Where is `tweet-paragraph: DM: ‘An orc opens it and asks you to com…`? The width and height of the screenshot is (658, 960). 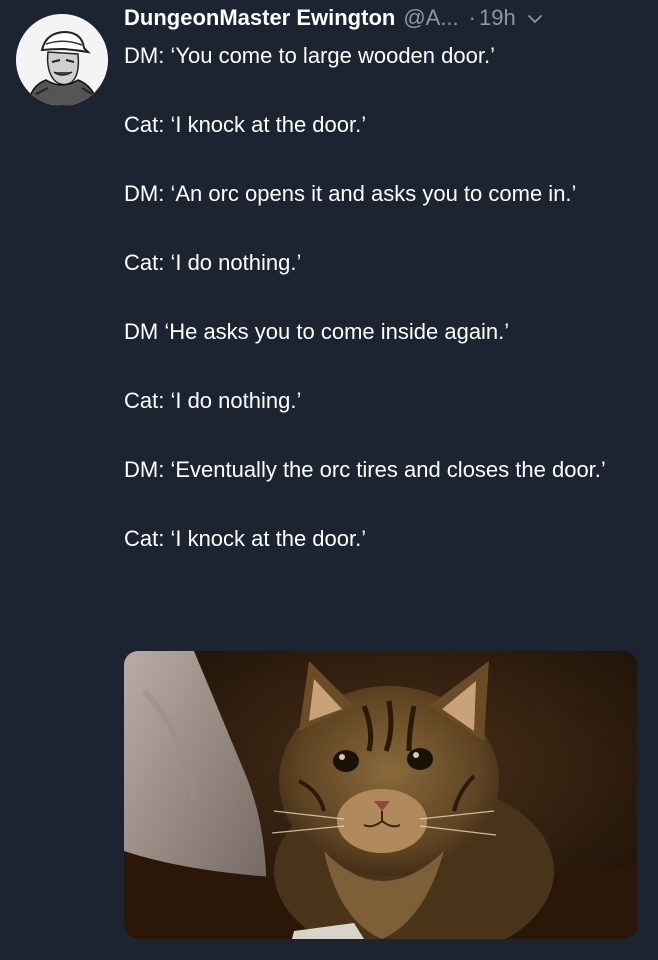 tweet-paragraph: DM: ‘An orc opens it and asks you to com… is located at coordinates (350, 193).